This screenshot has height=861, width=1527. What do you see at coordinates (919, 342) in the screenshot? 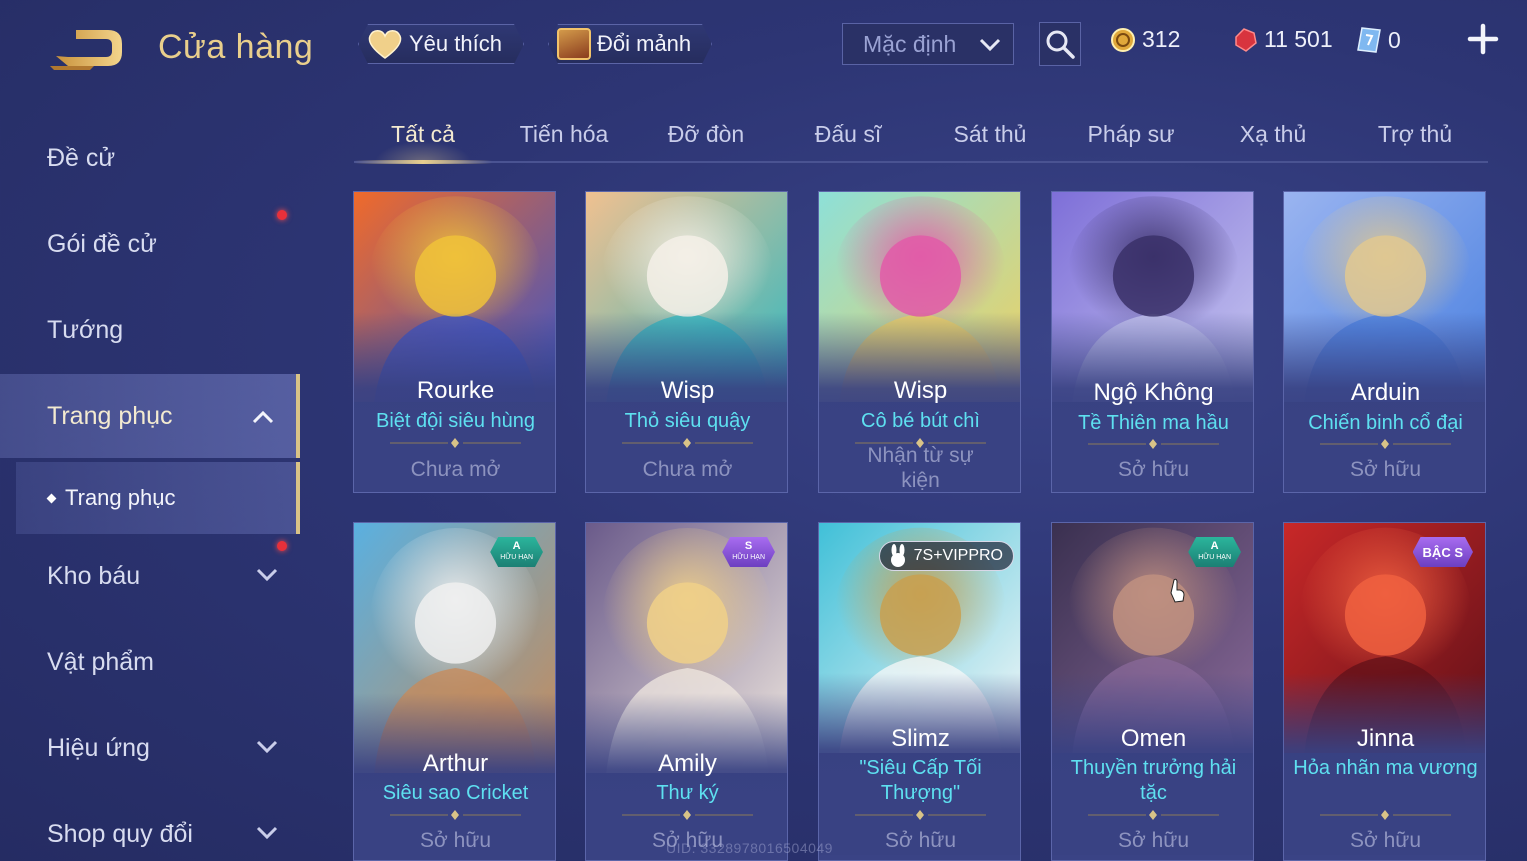
I see `skin-card: Wisp Cô bé bút chì Nhận từ sự kiện` at bounding box center [919, 342].